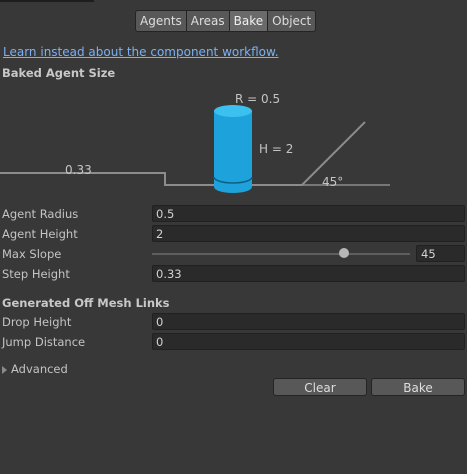 This screenshot has width=467, height=474. What do you see at coordinates (308, 321) in the screenshot?
I see `drop-height-field: 0` at bounding box center [308, 321].